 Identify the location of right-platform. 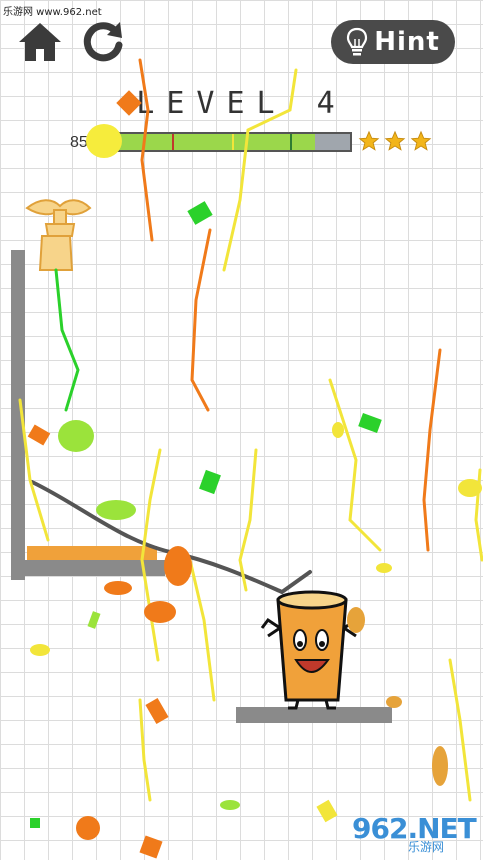
(314, 715).